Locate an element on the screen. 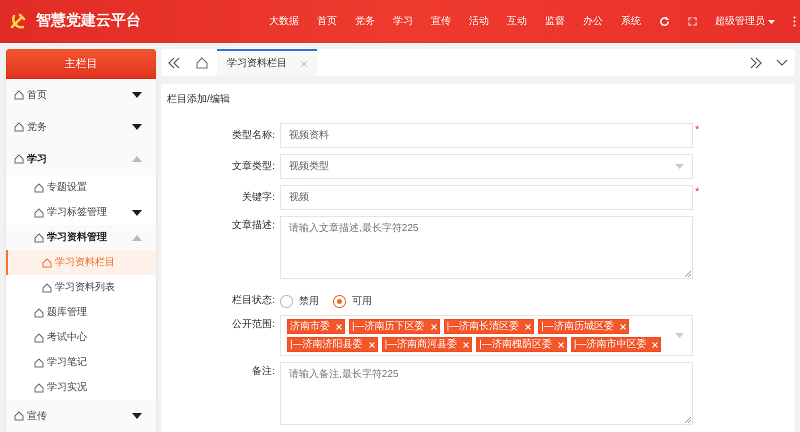 The height and width of the screenshot is (432, 800). sidebar-item: 学习资料列表 is located at coordinates (81, 287).